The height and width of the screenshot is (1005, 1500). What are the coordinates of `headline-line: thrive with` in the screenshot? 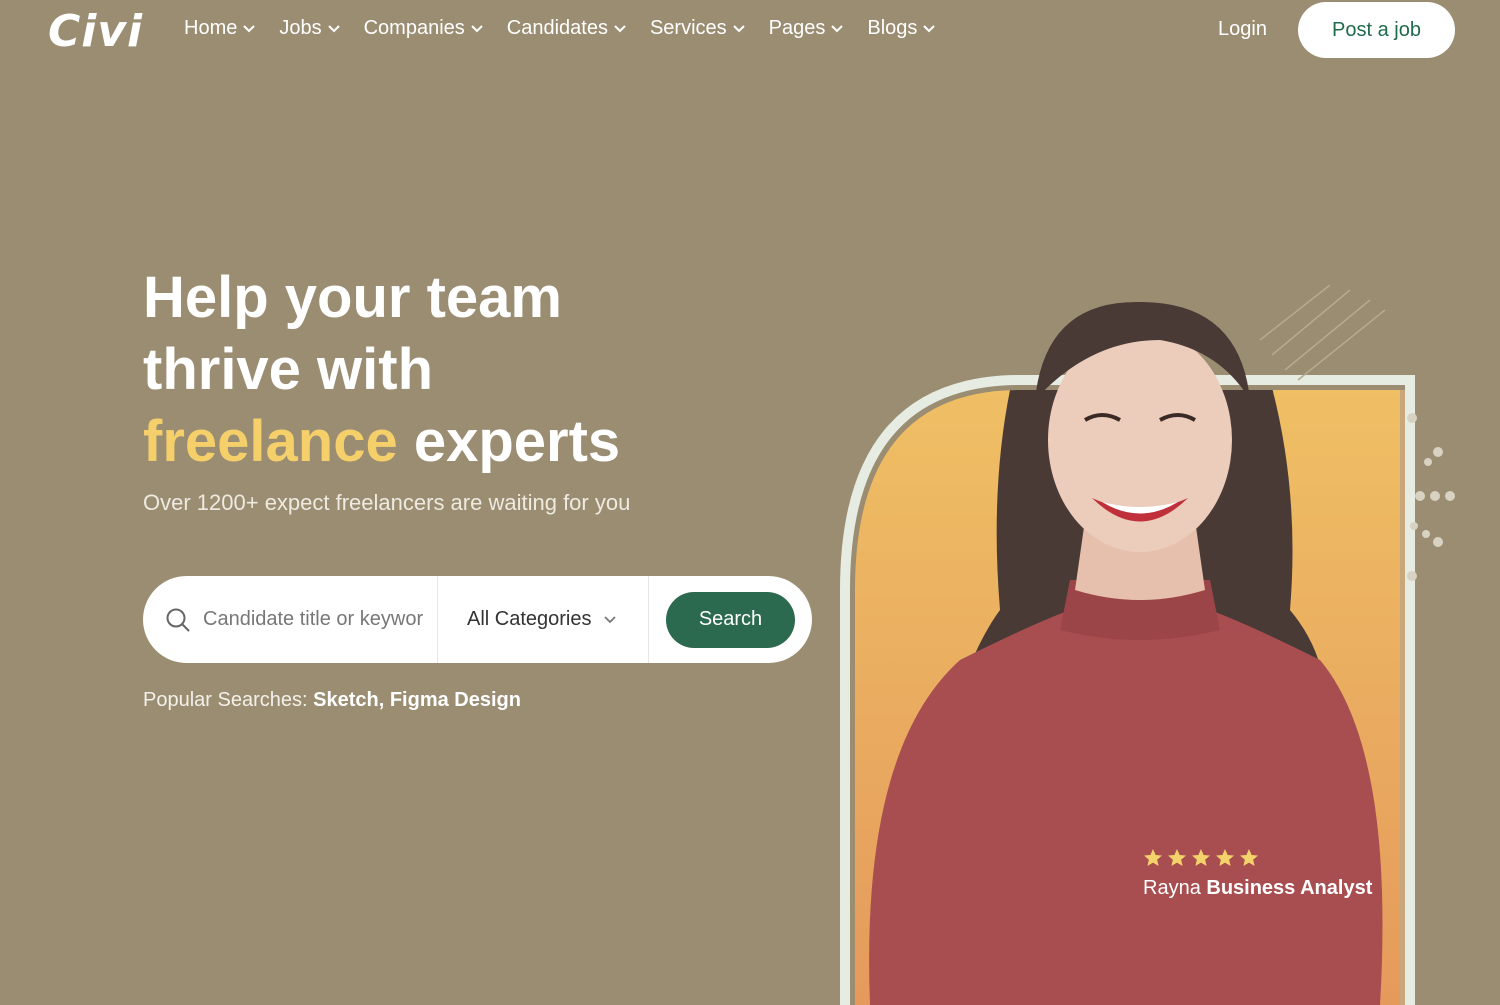 It's located at (288, 369).